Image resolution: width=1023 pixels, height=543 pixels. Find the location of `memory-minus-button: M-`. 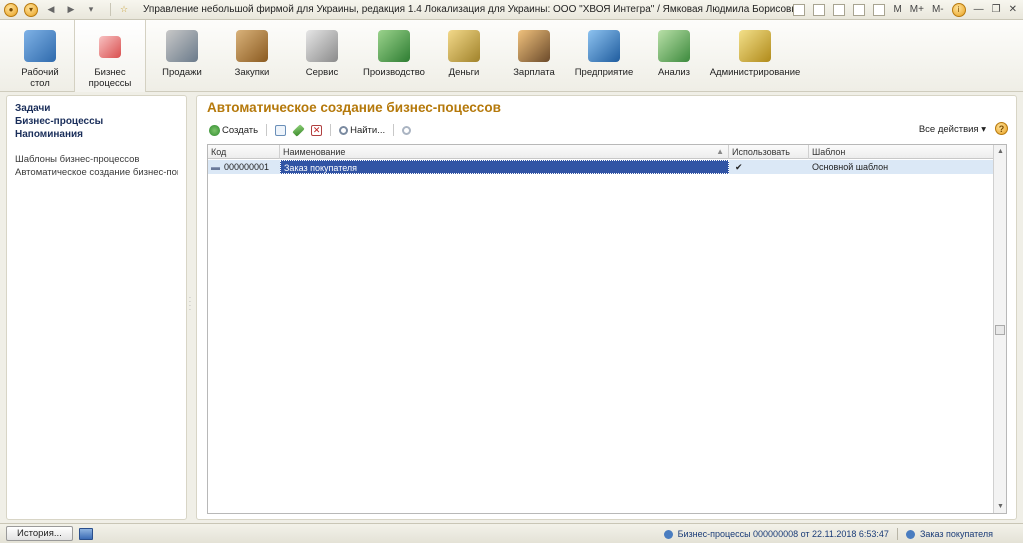

memory-minus-button: M- is located at coordinates (938, 9).